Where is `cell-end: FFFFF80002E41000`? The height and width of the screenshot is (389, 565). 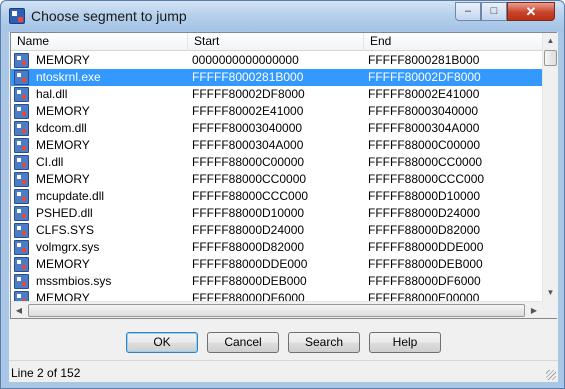 cell-end: FFFFF80002E41000 is located at coordinates (424, 94).